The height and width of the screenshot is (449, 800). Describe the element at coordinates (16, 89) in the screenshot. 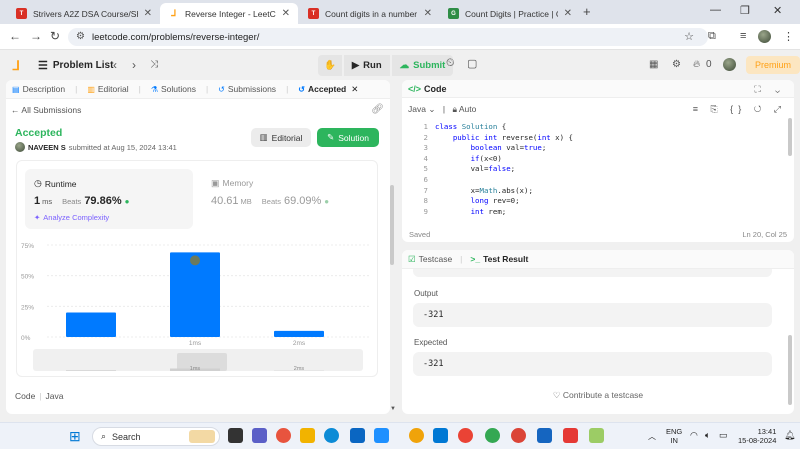

I see `document-icon: ▤` at that location.